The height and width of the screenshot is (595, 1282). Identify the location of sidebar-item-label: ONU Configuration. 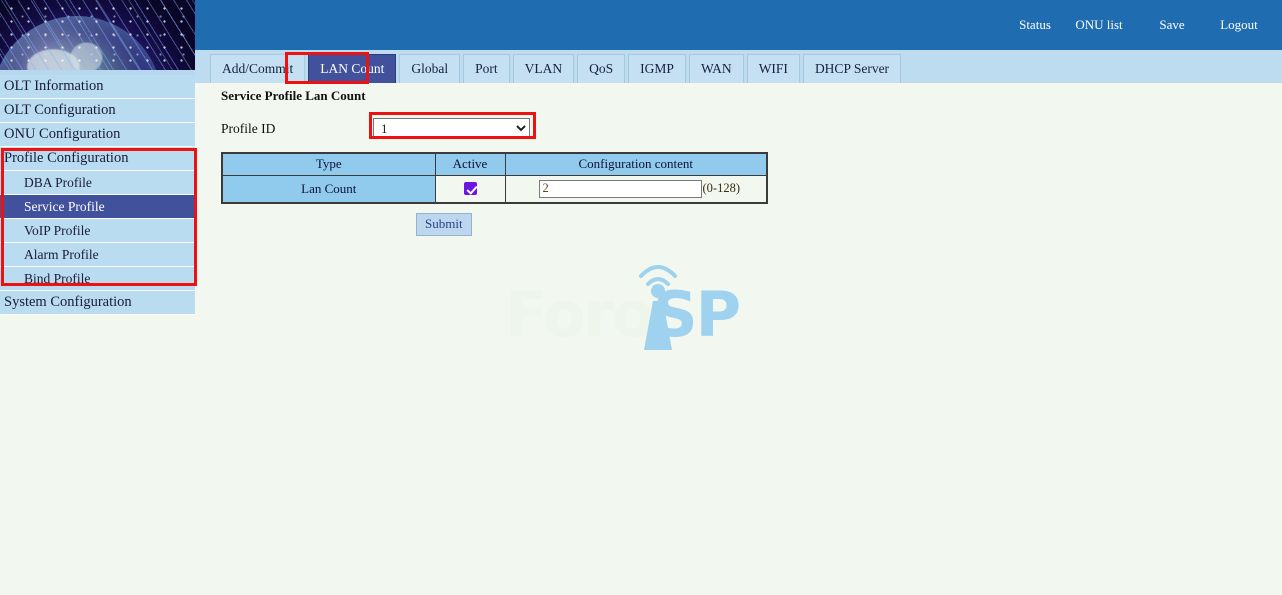
(62, 134).